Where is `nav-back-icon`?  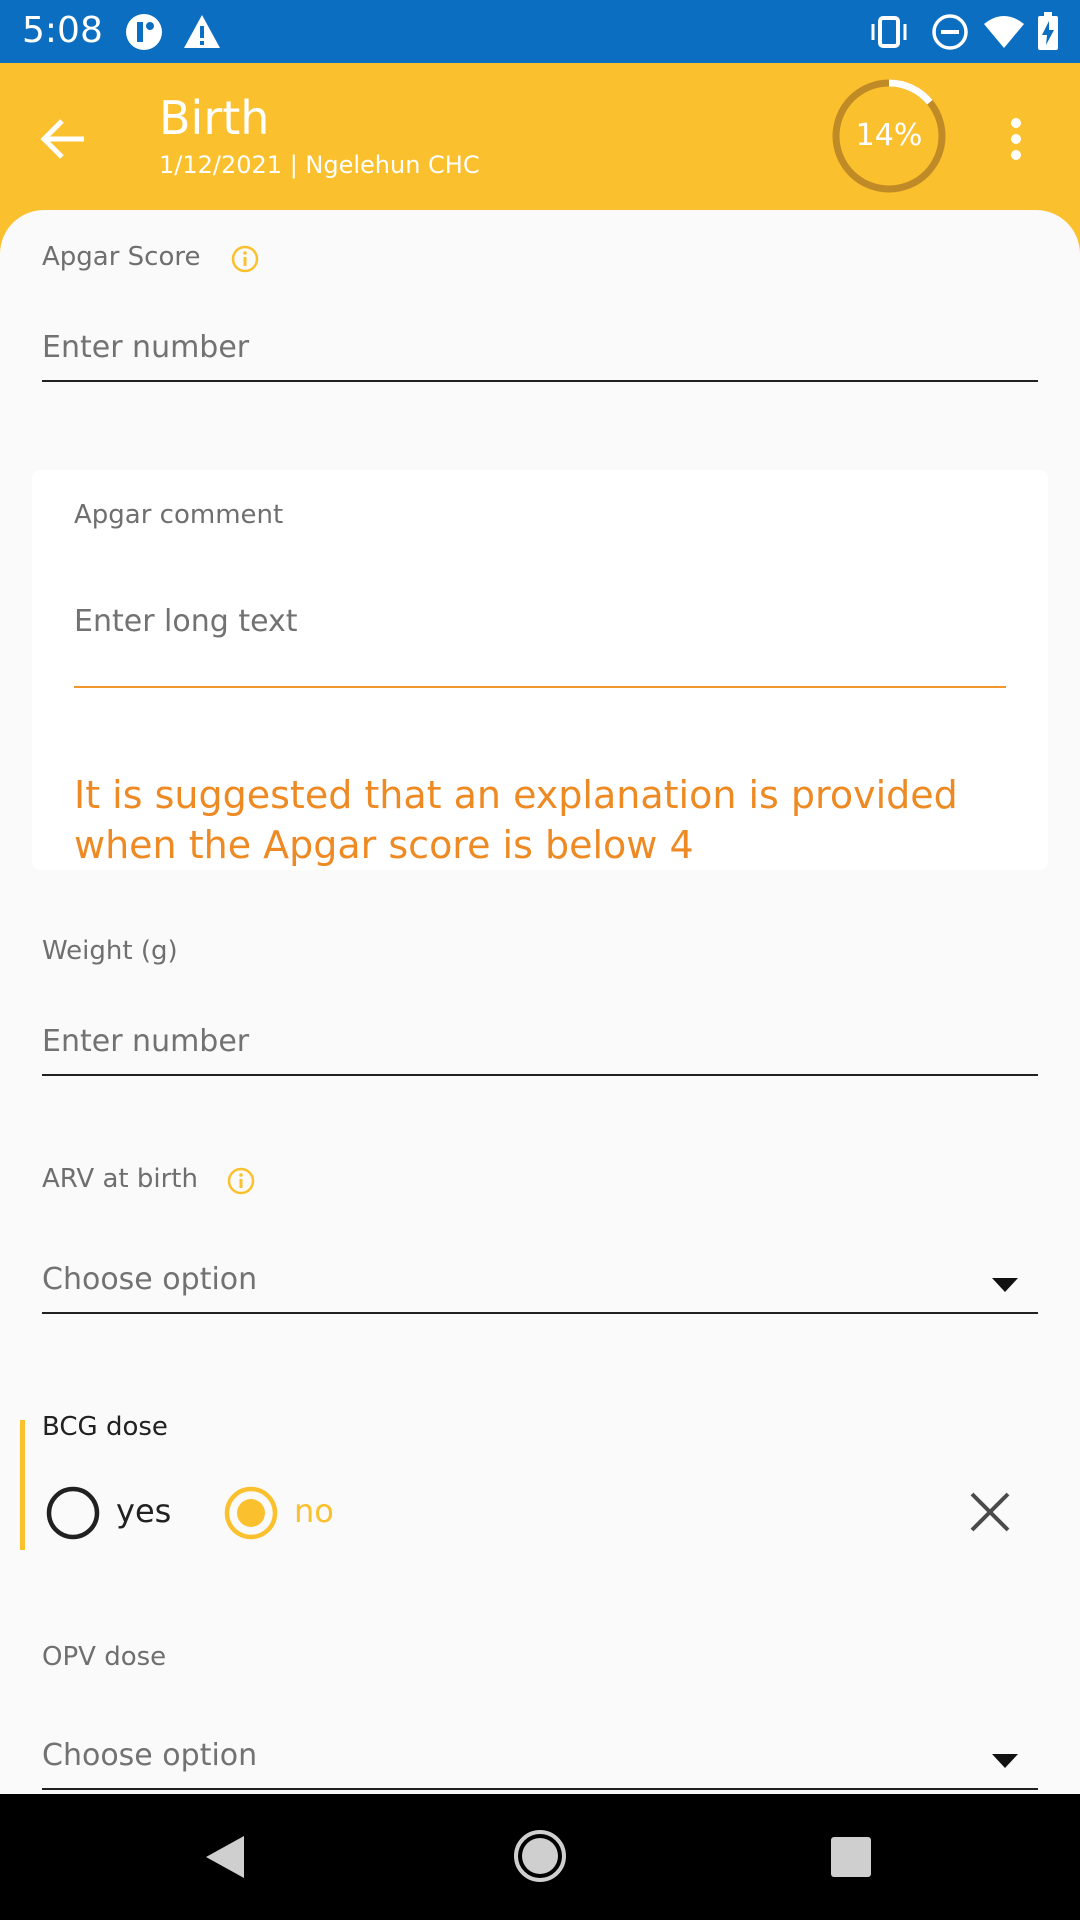
nav-back-icon is located at coordinates (225, 1857).